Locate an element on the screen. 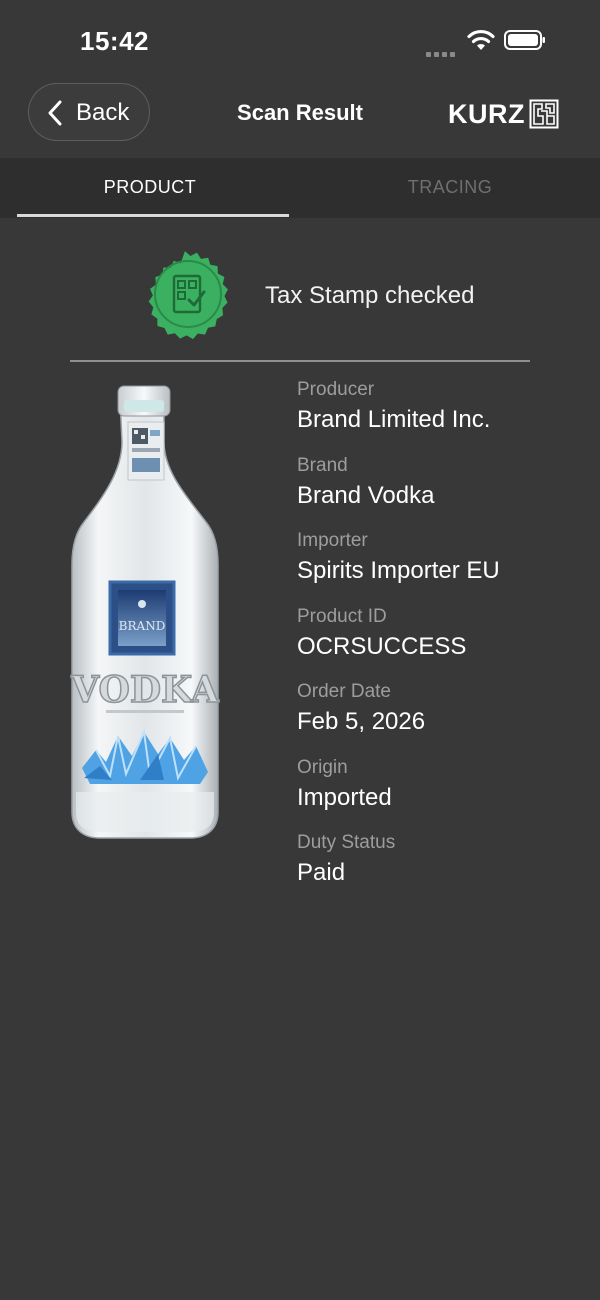  active-tab-indicator is located at coordinates (153, 215).